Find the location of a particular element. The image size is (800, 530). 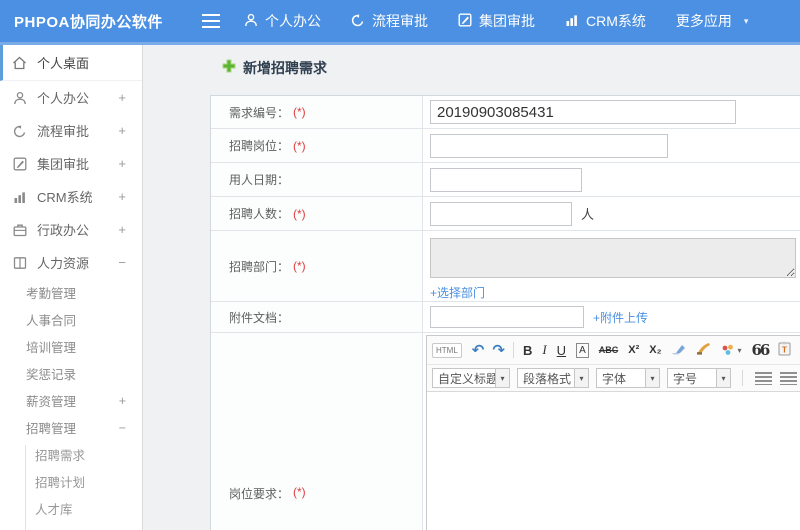

form-row-position: 招聘岗位： (*) is located at coordinates (505, 146).